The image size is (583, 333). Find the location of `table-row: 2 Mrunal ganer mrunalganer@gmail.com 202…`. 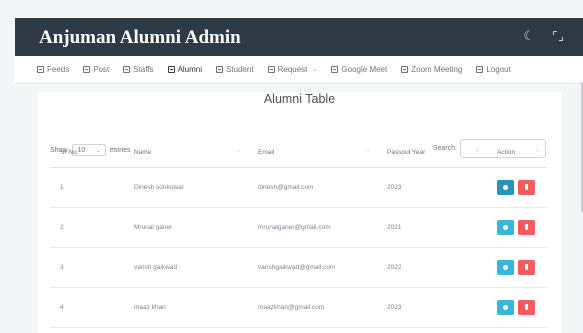

table-row: 2 Mrunal ganer mrunalganer@gmail.com 202… is located at coordinates (298, 227).